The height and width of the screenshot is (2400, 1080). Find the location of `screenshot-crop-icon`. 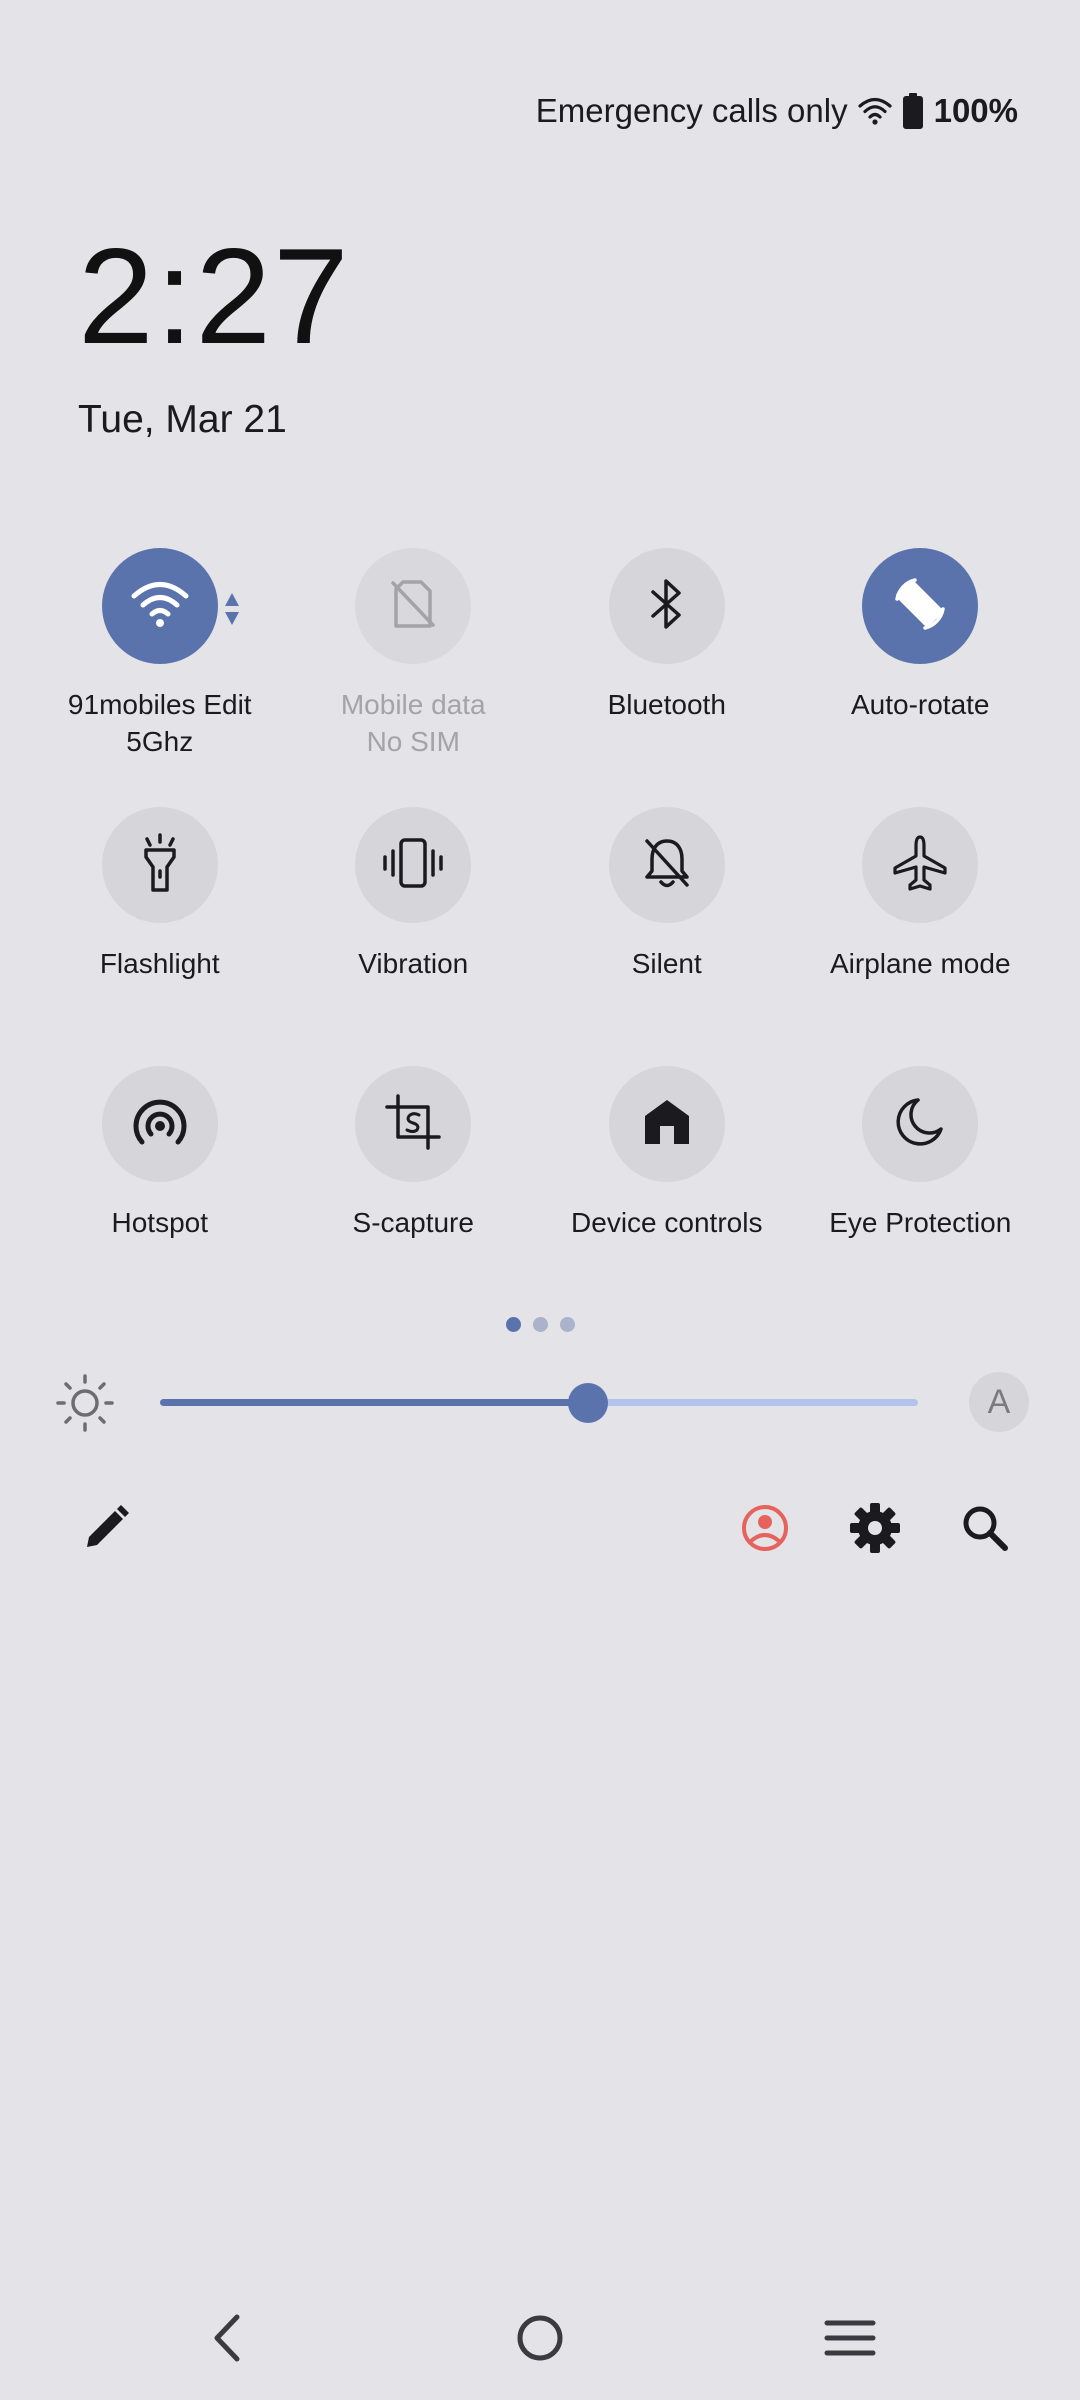

screenshot-crop-icon is located at coordinates (413, 1124).